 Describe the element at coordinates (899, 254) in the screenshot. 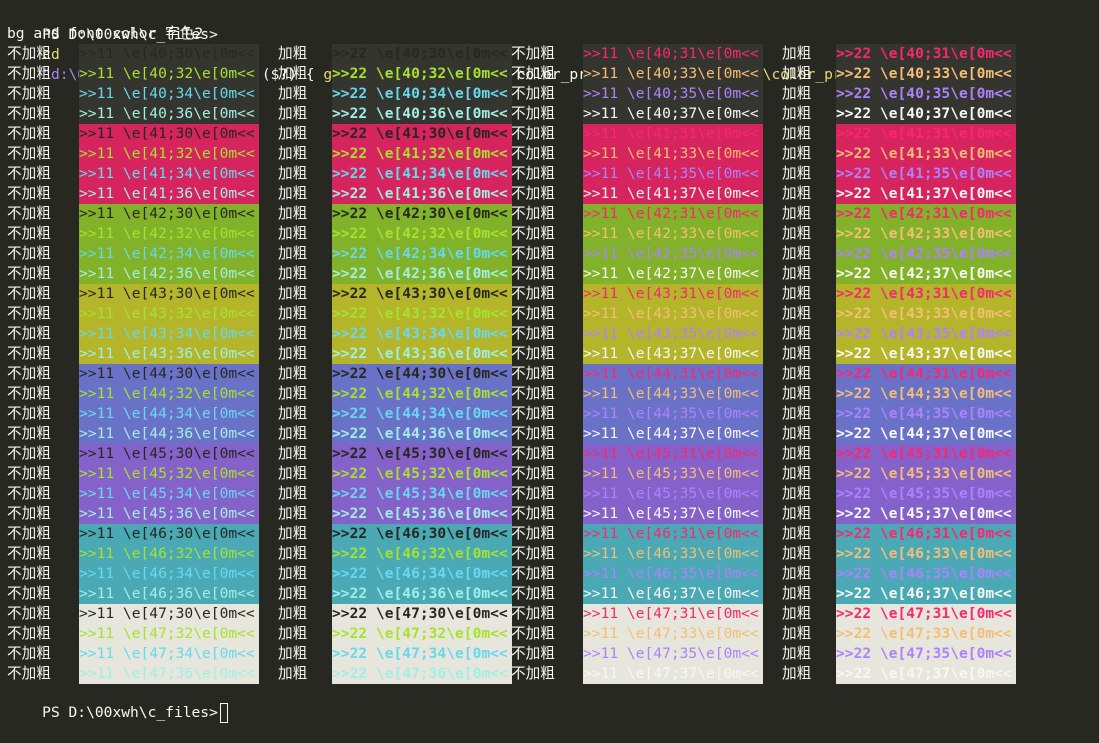

I see `bold-cell: 加粗 >>22 \e[42;35\e[0m<<` at that location.